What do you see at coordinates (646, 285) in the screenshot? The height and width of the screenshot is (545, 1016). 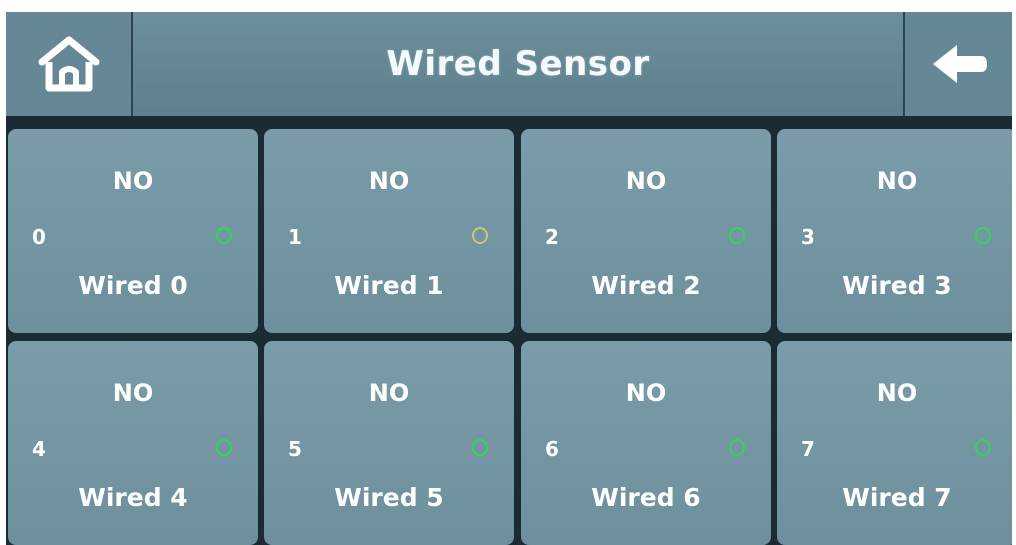 I see `sensor-name: Wired 2` at bounding box center [646, 285].